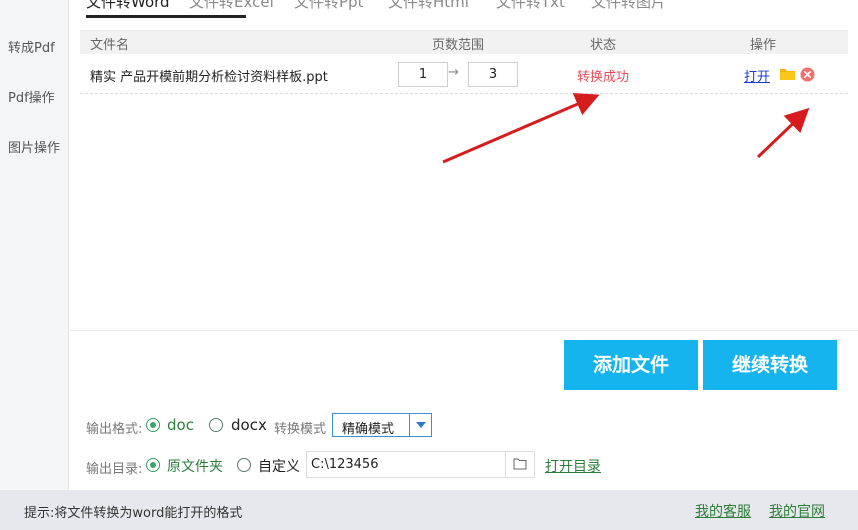 The image size is (858, 530). Describe the element at coordinates (110, 45) in the screenshot. I see `header-filename: 文件名` at that location.